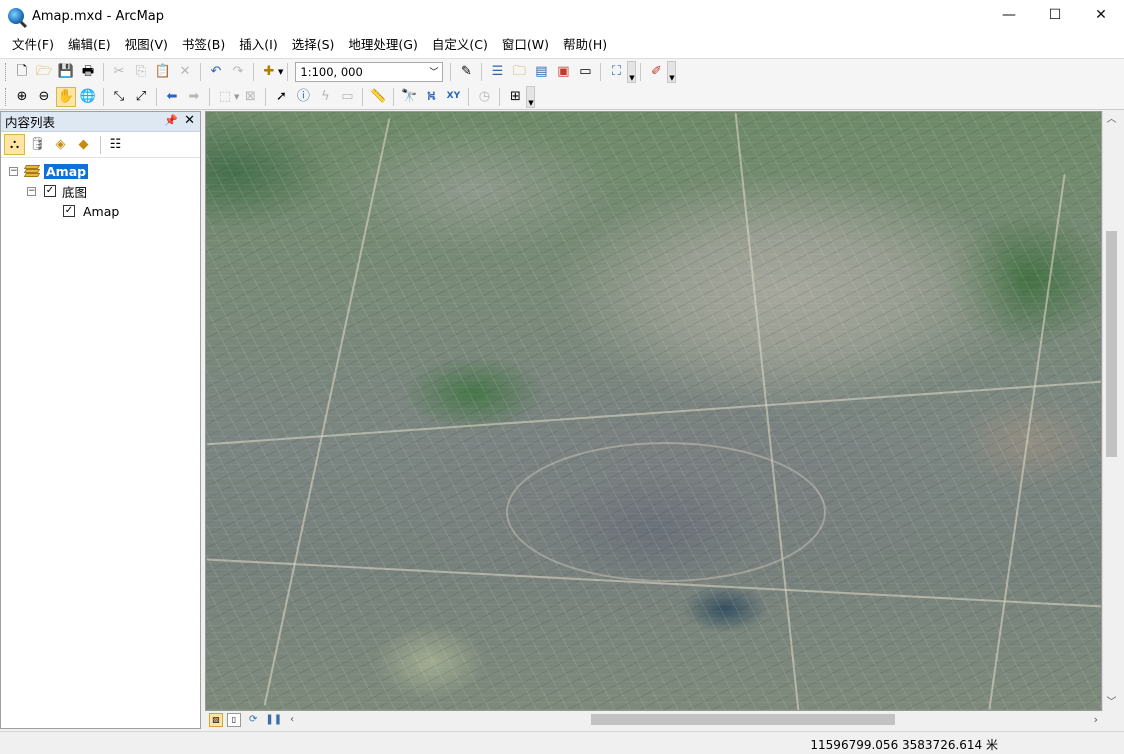 Image resolution: width=1124 pixels, height=754 pixels. I want to click on menu-file: 文件(F), so click(33, 45).